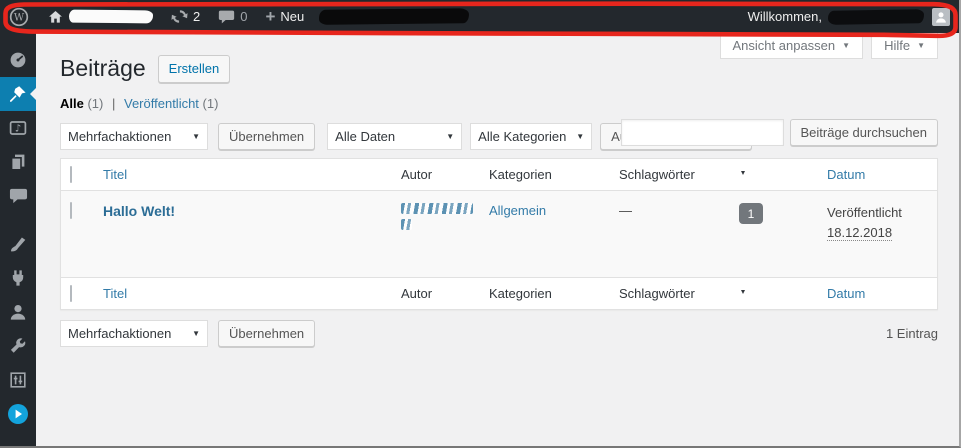  I want to click on help-tab: Hilfe ▼, so click(904, 46).